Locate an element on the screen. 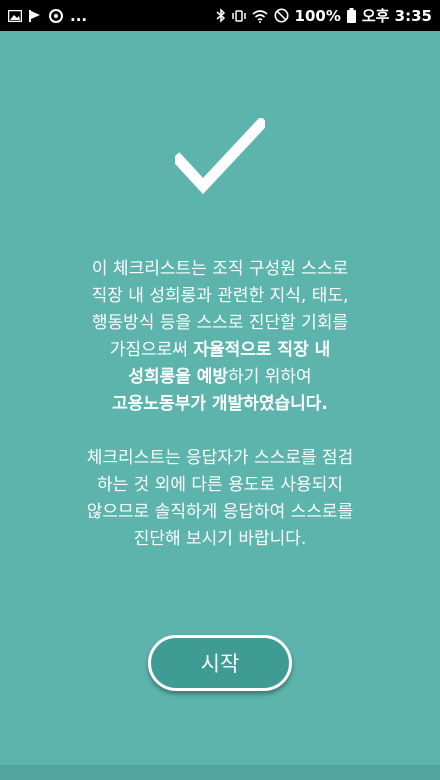  battery-percent: 100% is located at coordinates (317, 15).